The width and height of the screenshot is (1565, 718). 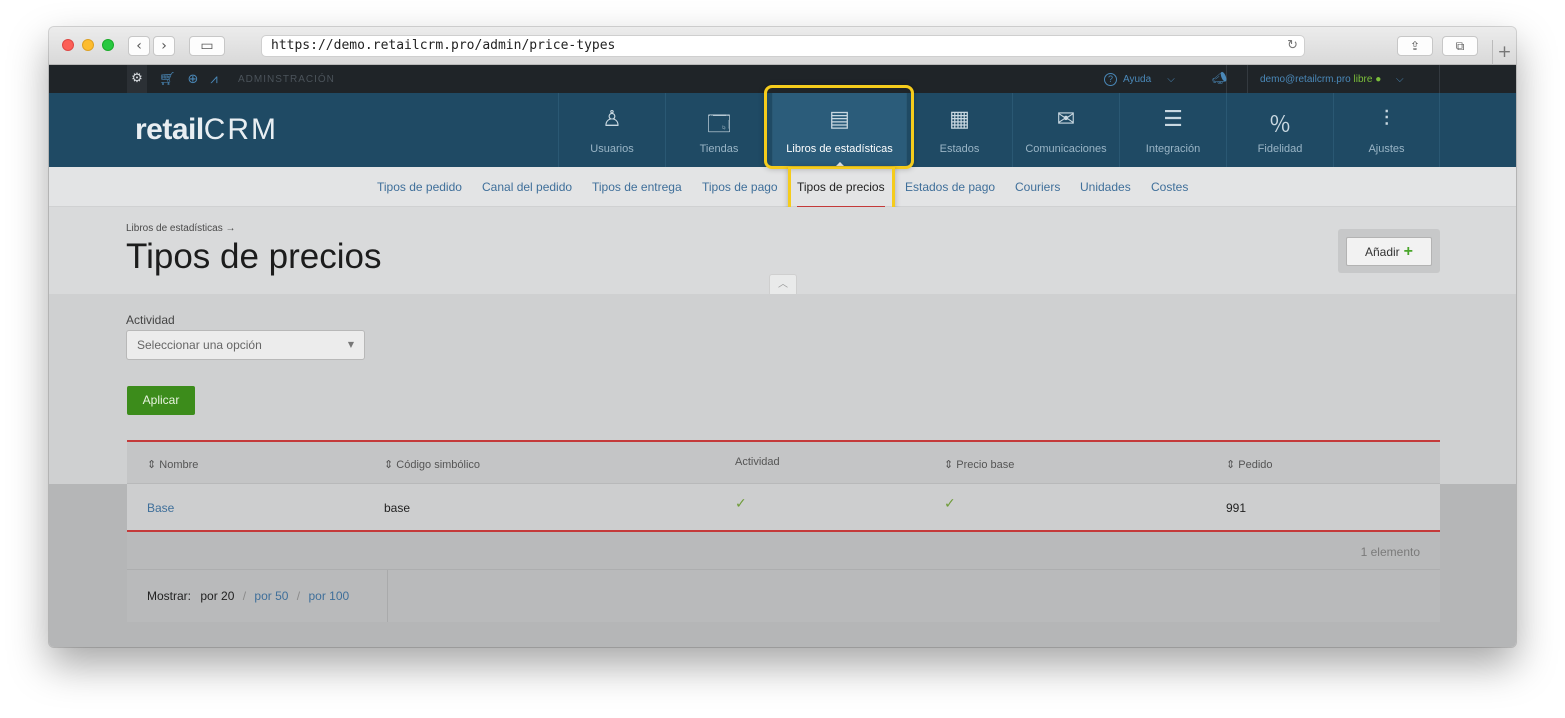 I want to click on back-button: ‹, so click(x=139, y=46).